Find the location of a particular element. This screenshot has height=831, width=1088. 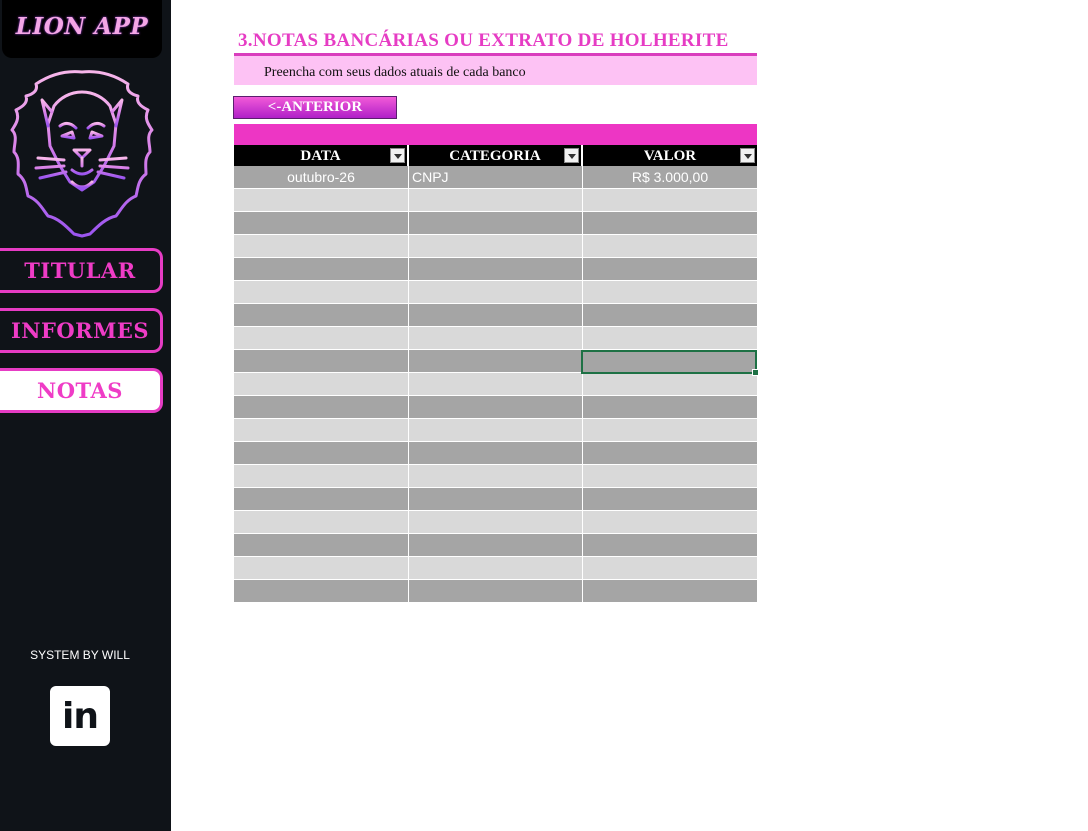

table-row: outubro-26 CNPJ R$ 3.000,00 is located at coordinates (495, 177).